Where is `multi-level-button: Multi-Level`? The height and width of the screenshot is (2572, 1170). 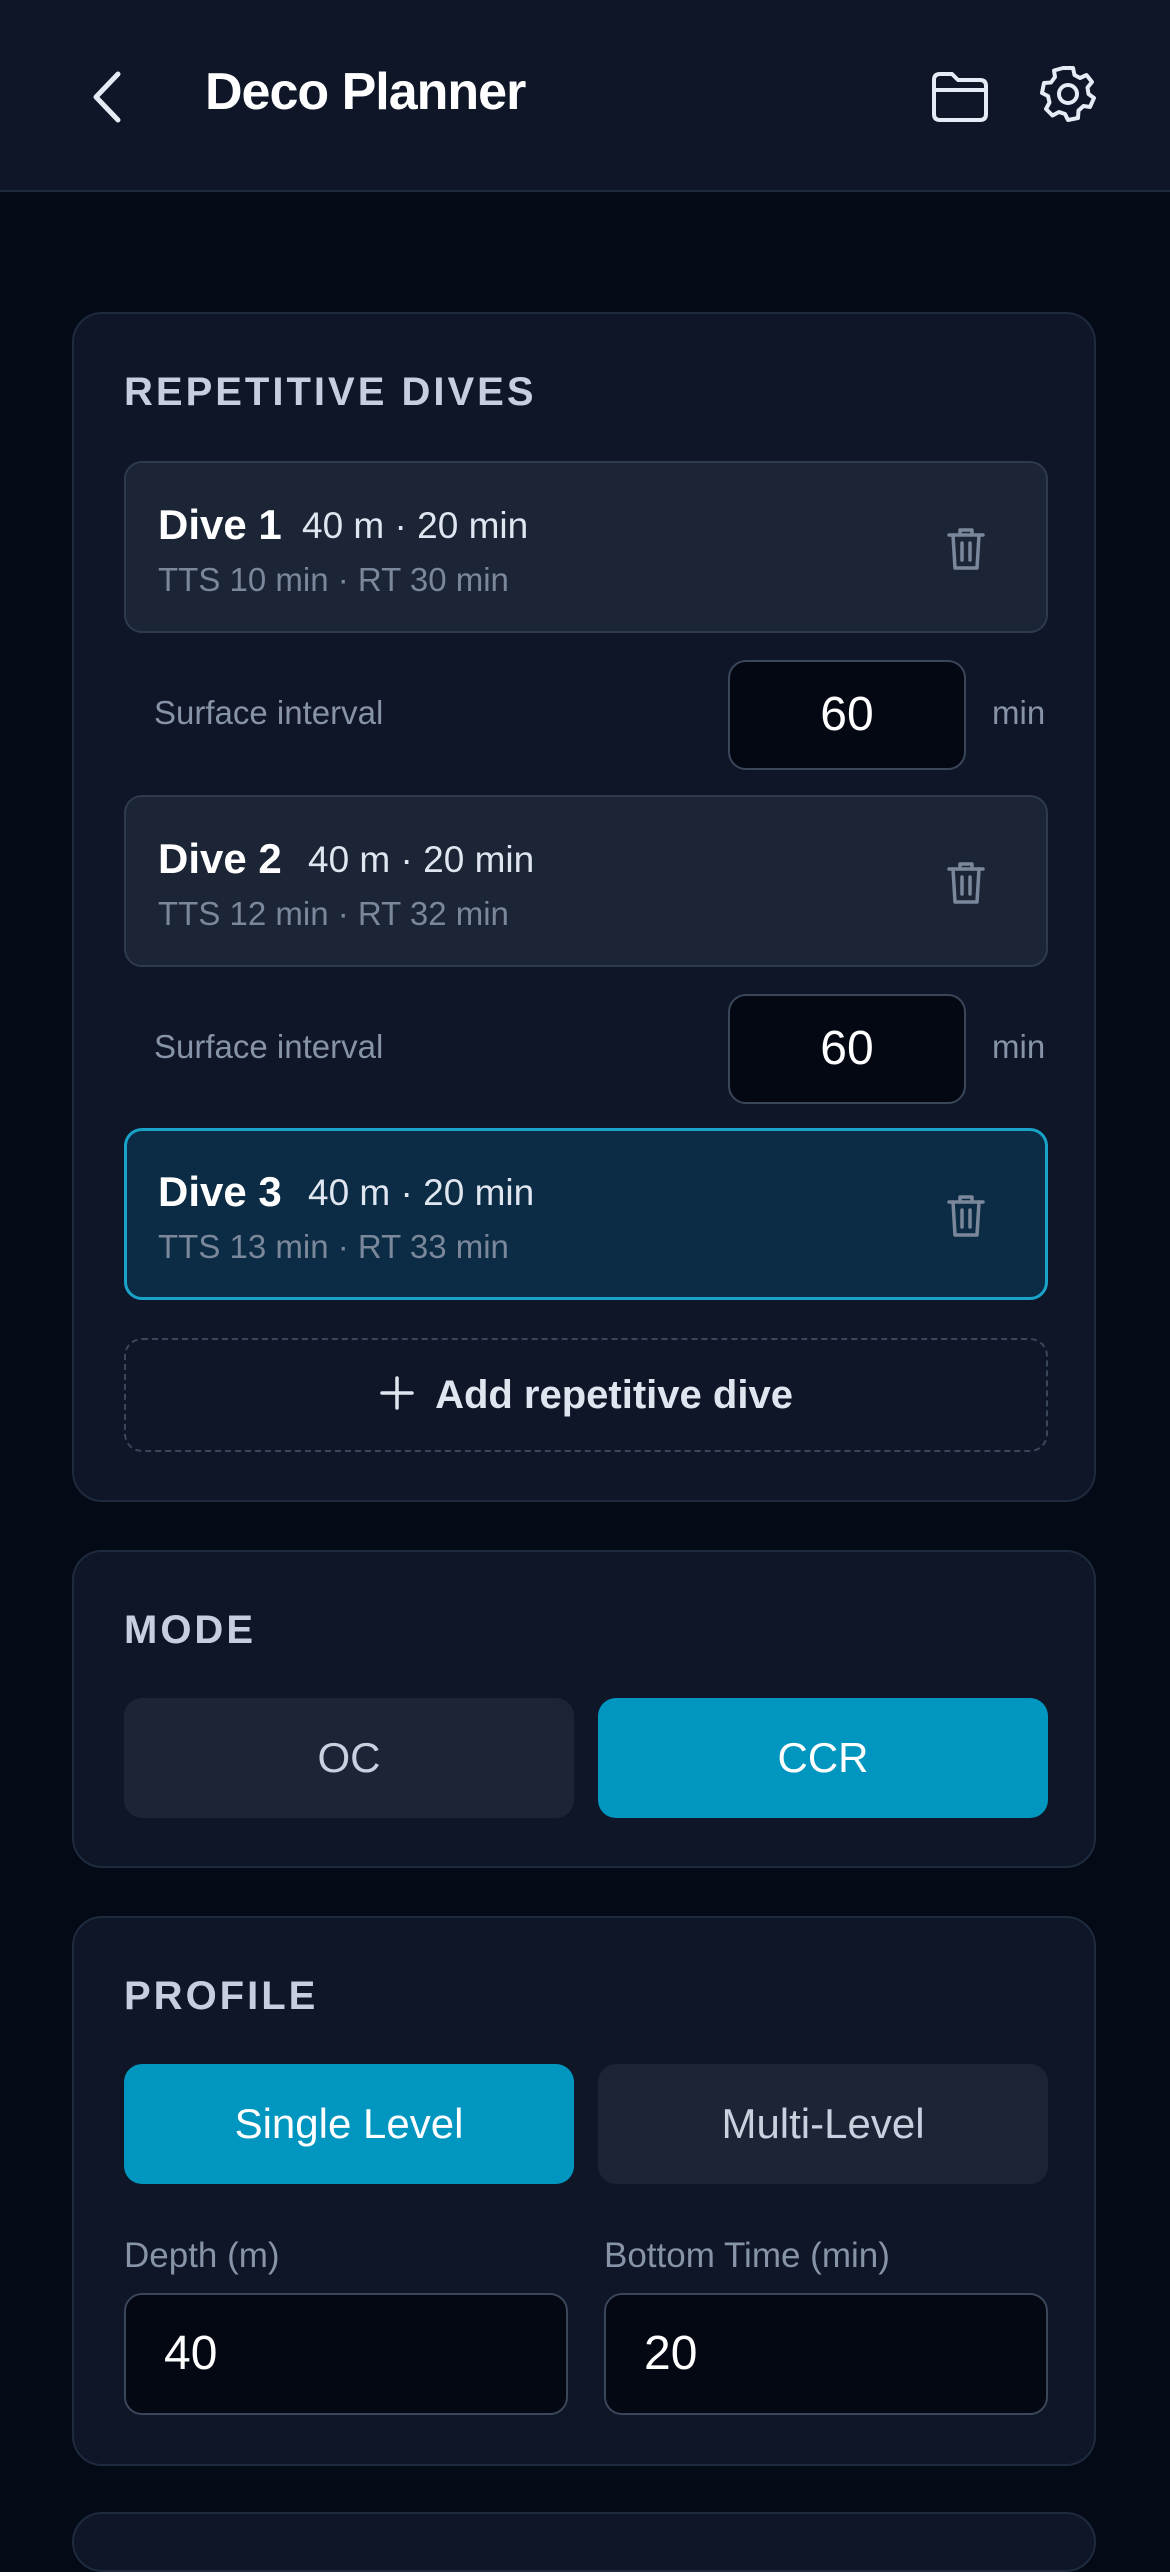 multi-level-button: Multi-Level is located at coordinates (823, 2124).